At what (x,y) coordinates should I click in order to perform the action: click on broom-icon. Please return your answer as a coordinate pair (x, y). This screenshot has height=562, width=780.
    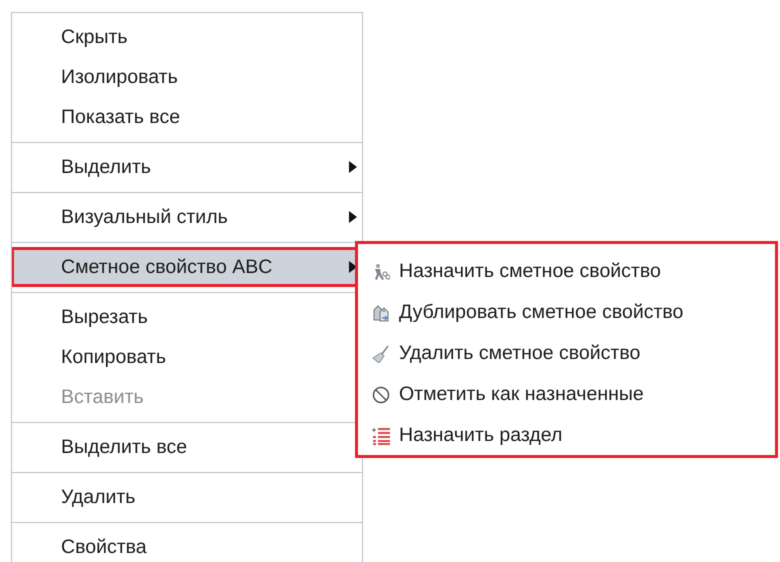
    Looking at the image, I should click on (381, 353).